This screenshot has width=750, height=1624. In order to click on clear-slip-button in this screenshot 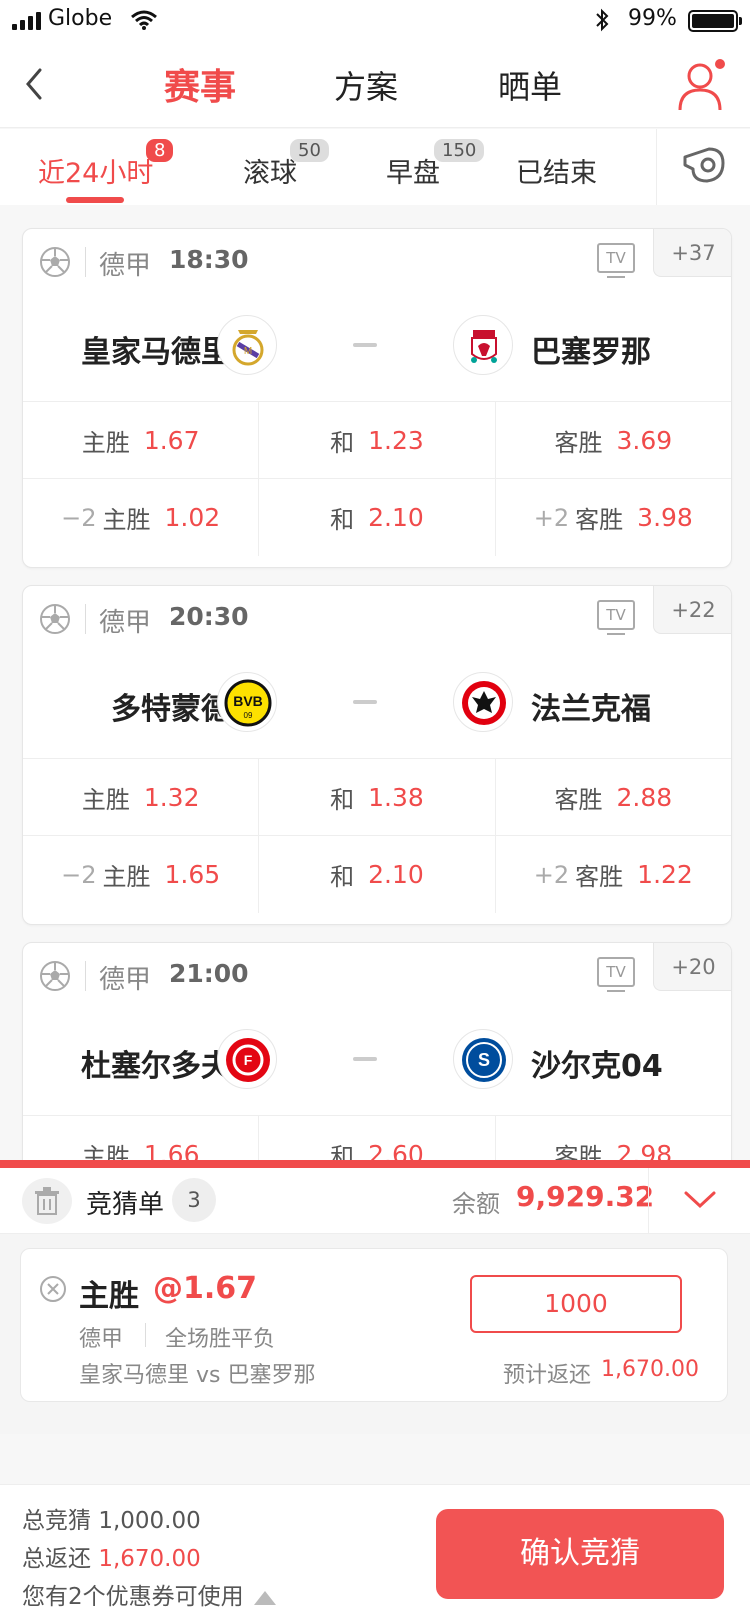, I will do `click(47, 1201)`.